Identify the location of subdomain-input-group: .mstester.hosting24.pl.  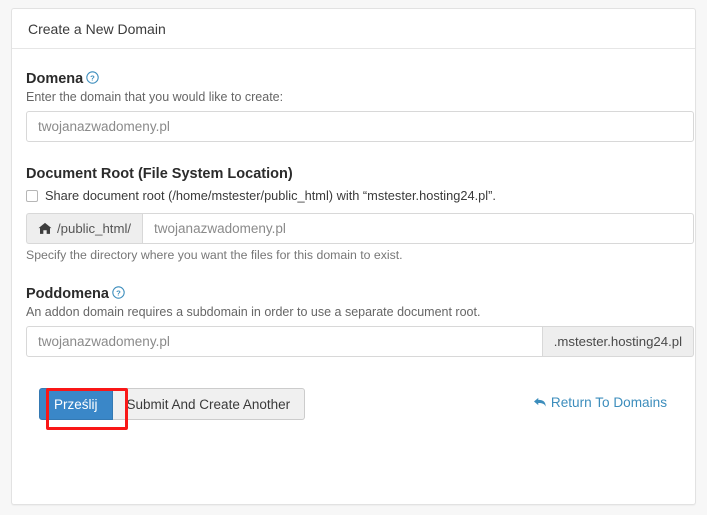
(360, 341).